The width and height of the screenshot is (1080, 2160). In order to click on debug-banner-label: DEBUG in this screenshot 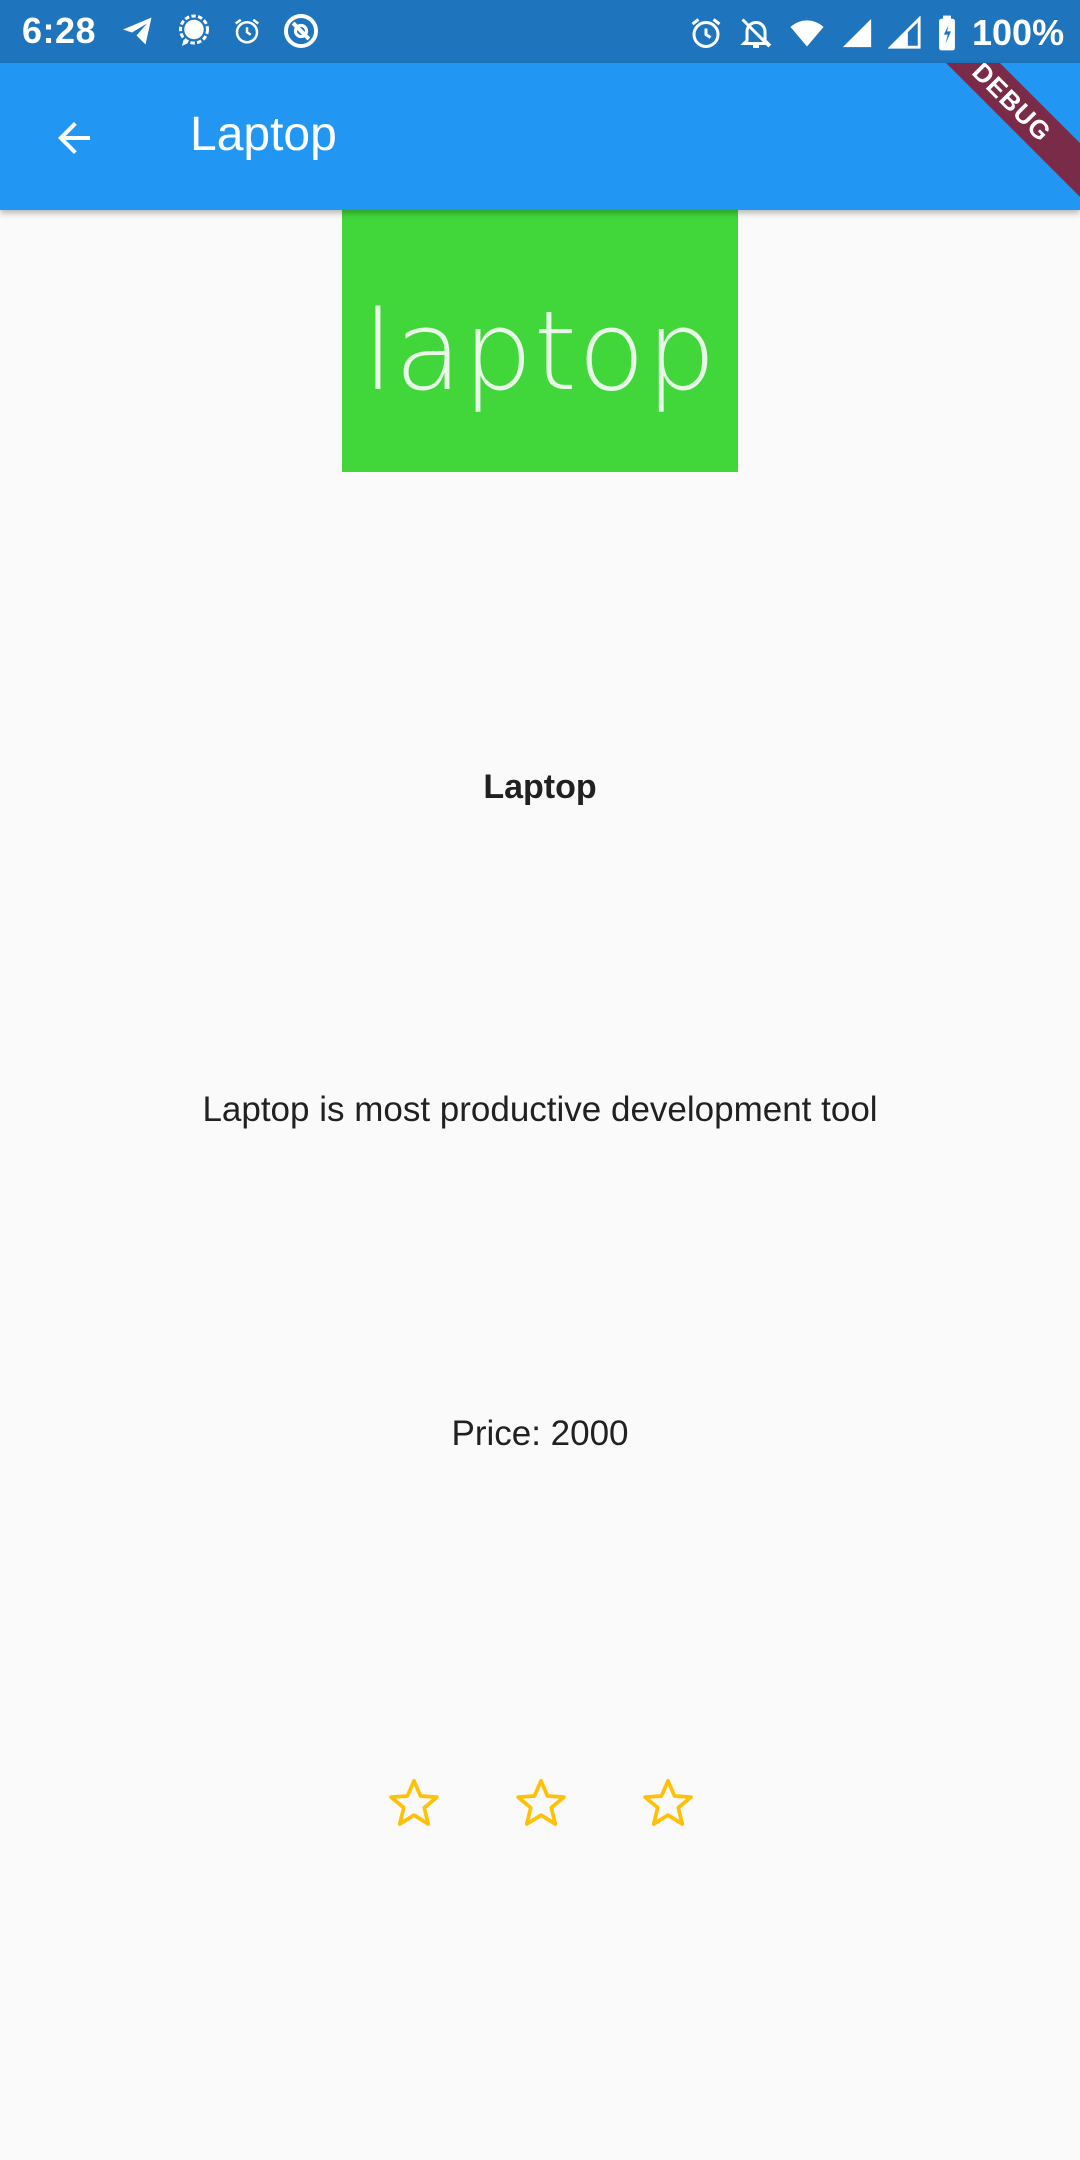, I will do `click(1005, 135)`.